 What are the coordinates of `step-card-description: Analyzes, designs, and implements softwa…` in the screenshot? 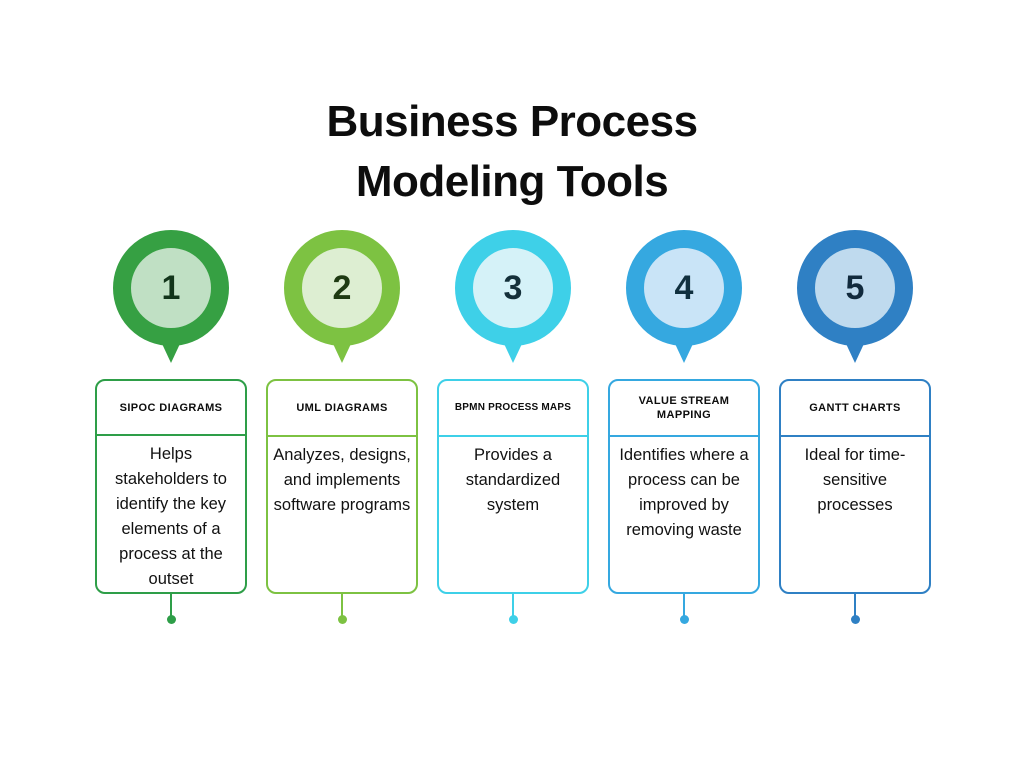 It's located at (342, 480).